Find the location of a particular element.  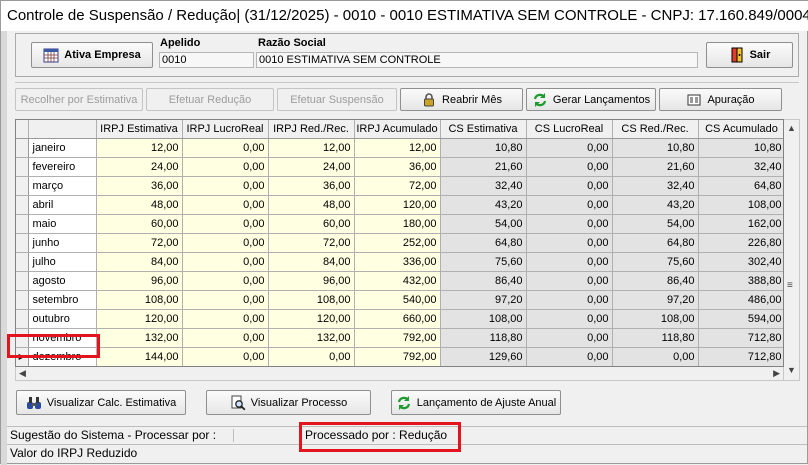

col-cs-estimativa: CS Estimativa is located at coordinates (483, 129).